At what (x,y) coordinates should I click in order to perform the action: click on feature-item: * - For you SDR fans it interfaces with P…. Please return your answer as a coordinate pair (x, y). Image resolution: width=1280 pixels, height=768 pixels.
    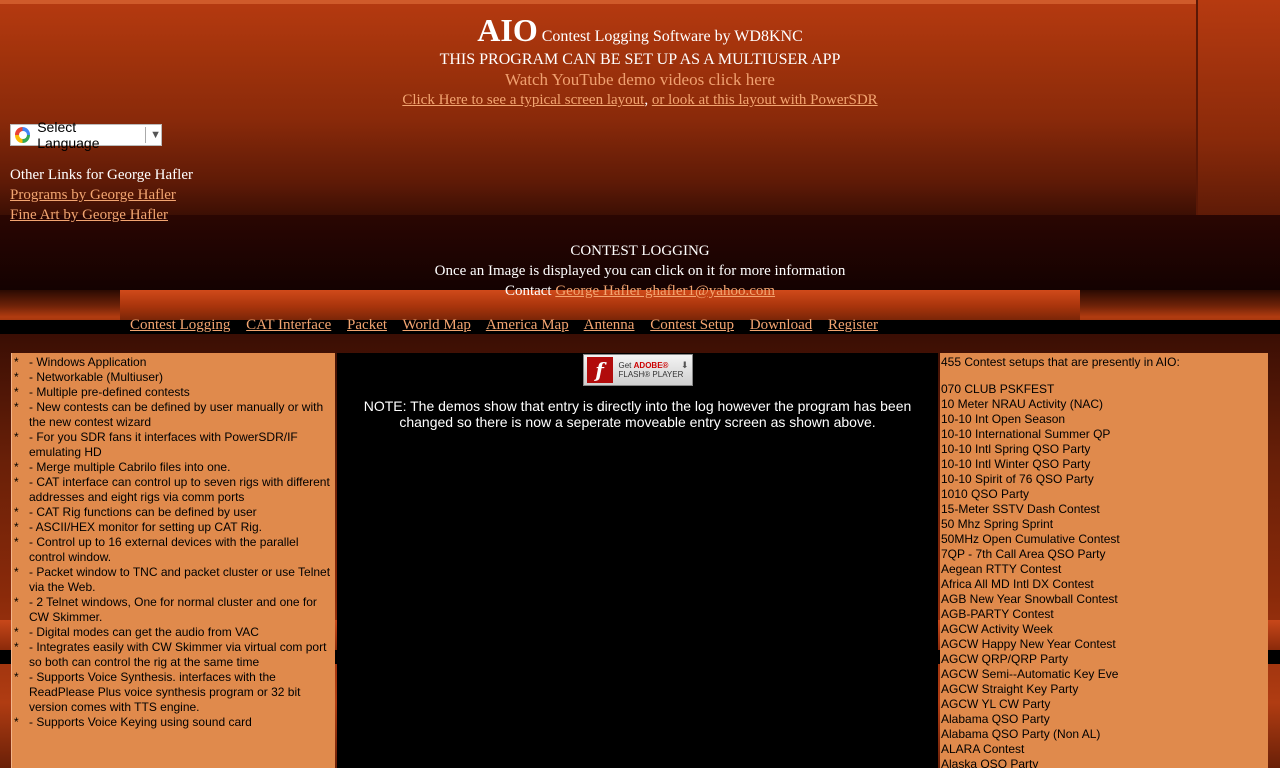
    Looking at the image, I should click on (173, 445).